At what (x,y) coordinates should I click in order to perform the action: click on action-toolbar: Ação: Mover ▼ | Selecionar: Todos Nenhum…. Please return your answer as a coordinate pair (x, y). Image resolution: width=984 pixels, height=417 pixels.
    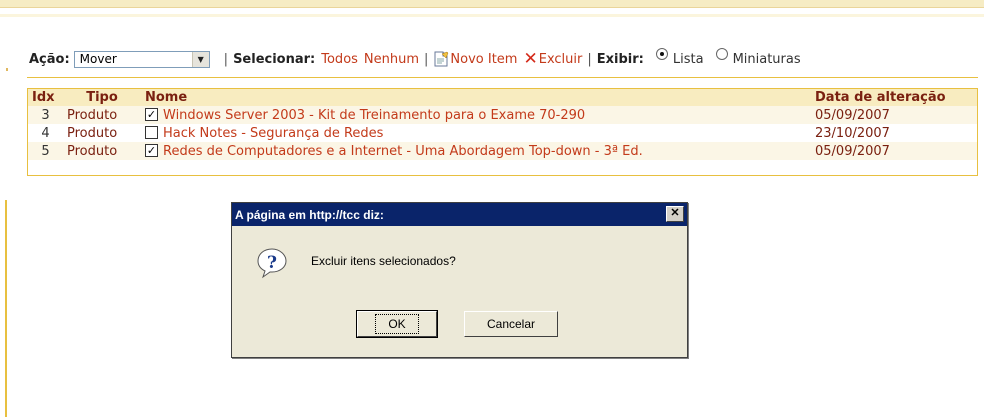
    Looking at the image, I should click on (415, 58).